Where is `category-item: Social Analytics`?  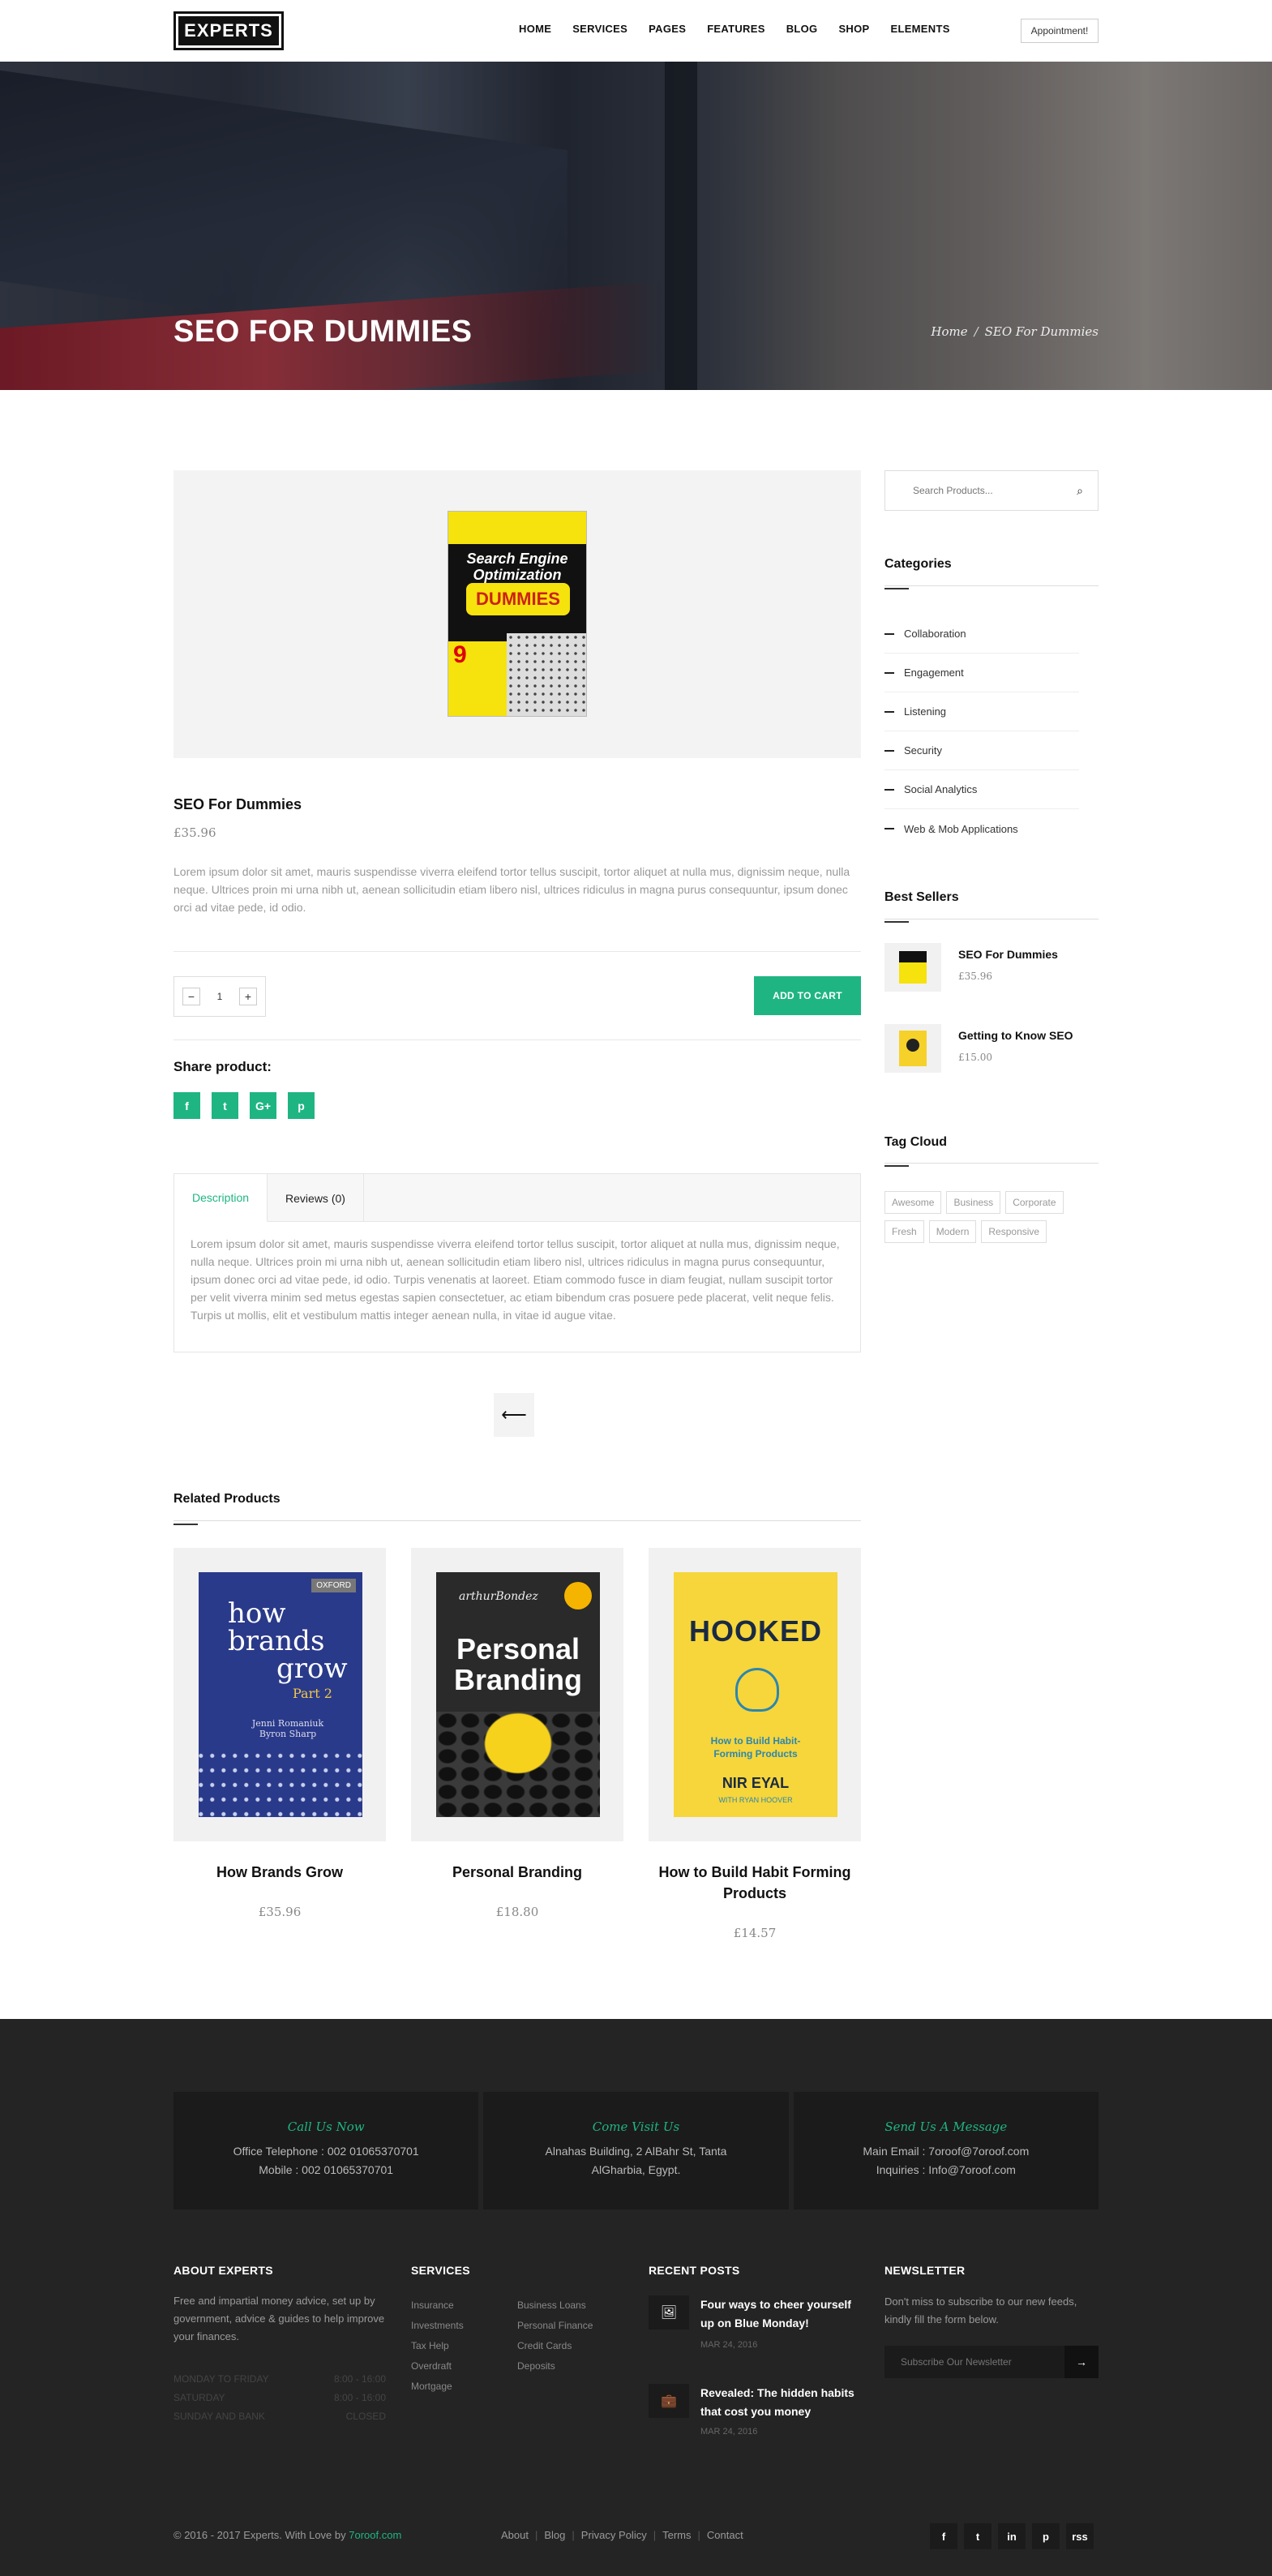
category-item: Social Analytics is located at coordinates (981, 789).